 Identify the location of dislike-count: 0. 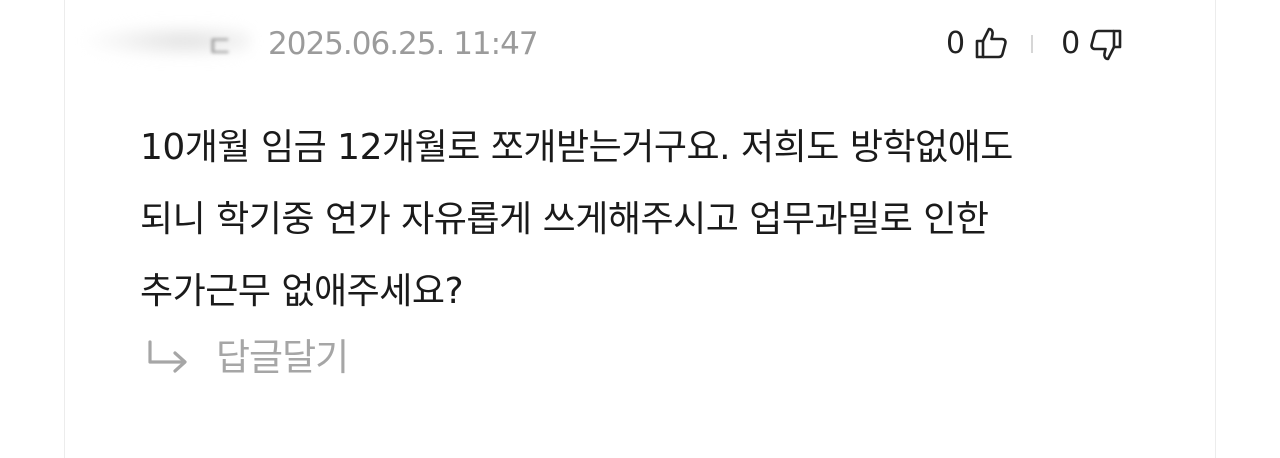
(1071, 43).